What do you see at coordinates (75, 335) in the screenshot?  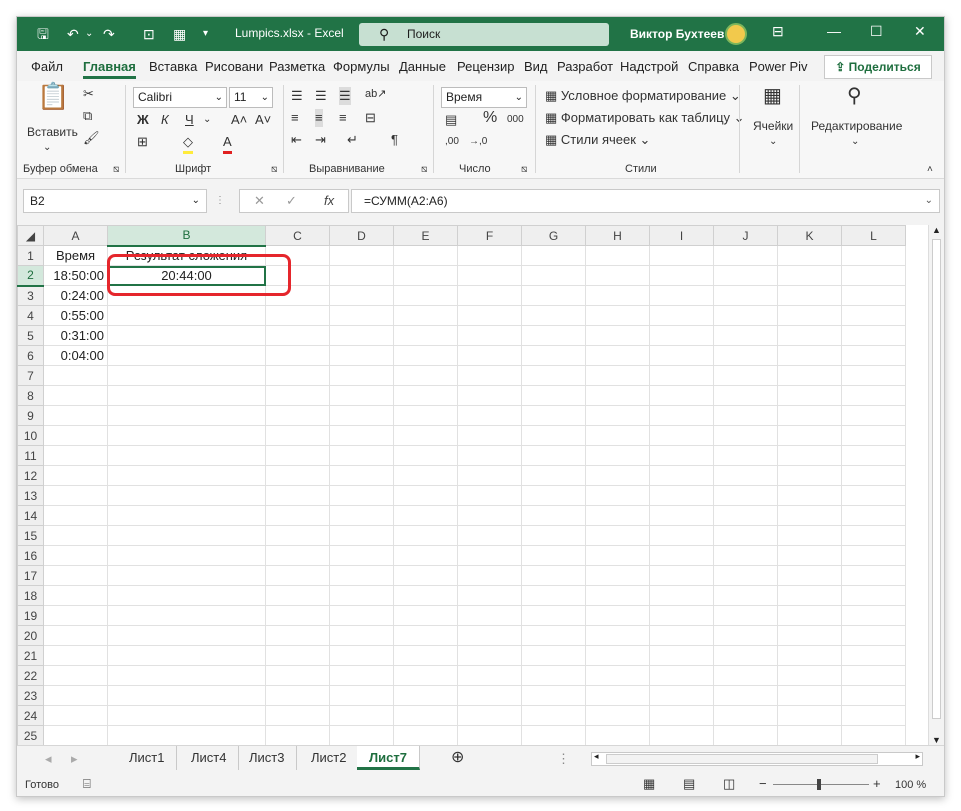 I see `cell: 0:31:00` at bounding box center [75, 335].